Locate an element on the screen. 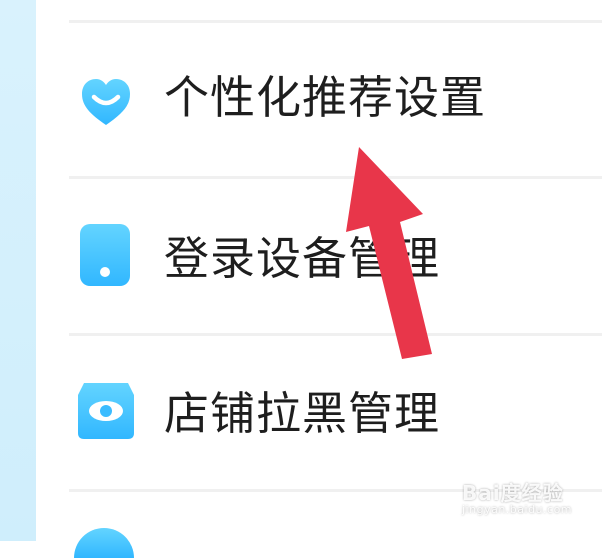 This screenshot has width=602, height=558. menu-item-label: 个性化推荐设置 is located at coordinates (325, 97).